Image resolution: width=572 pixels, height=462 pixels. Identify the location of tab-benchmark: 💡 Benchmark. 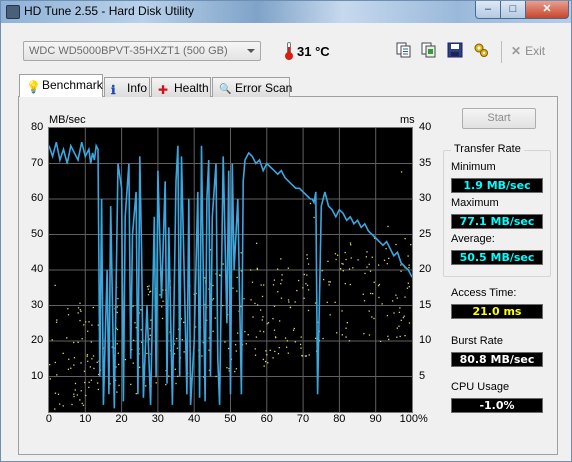
(61, 85).